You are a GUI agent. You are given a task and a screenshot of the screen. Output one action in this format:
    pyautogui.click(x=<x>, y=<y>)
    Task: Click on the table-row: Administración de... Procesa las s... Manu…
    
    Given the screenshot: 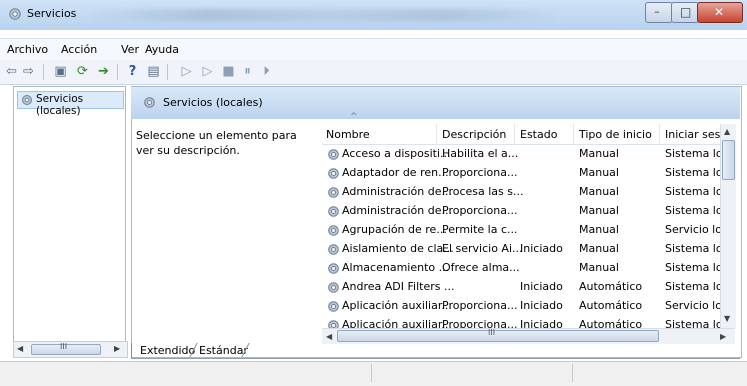 What is the action you would take?
    pyautogui.click(x=525, y=192)
    